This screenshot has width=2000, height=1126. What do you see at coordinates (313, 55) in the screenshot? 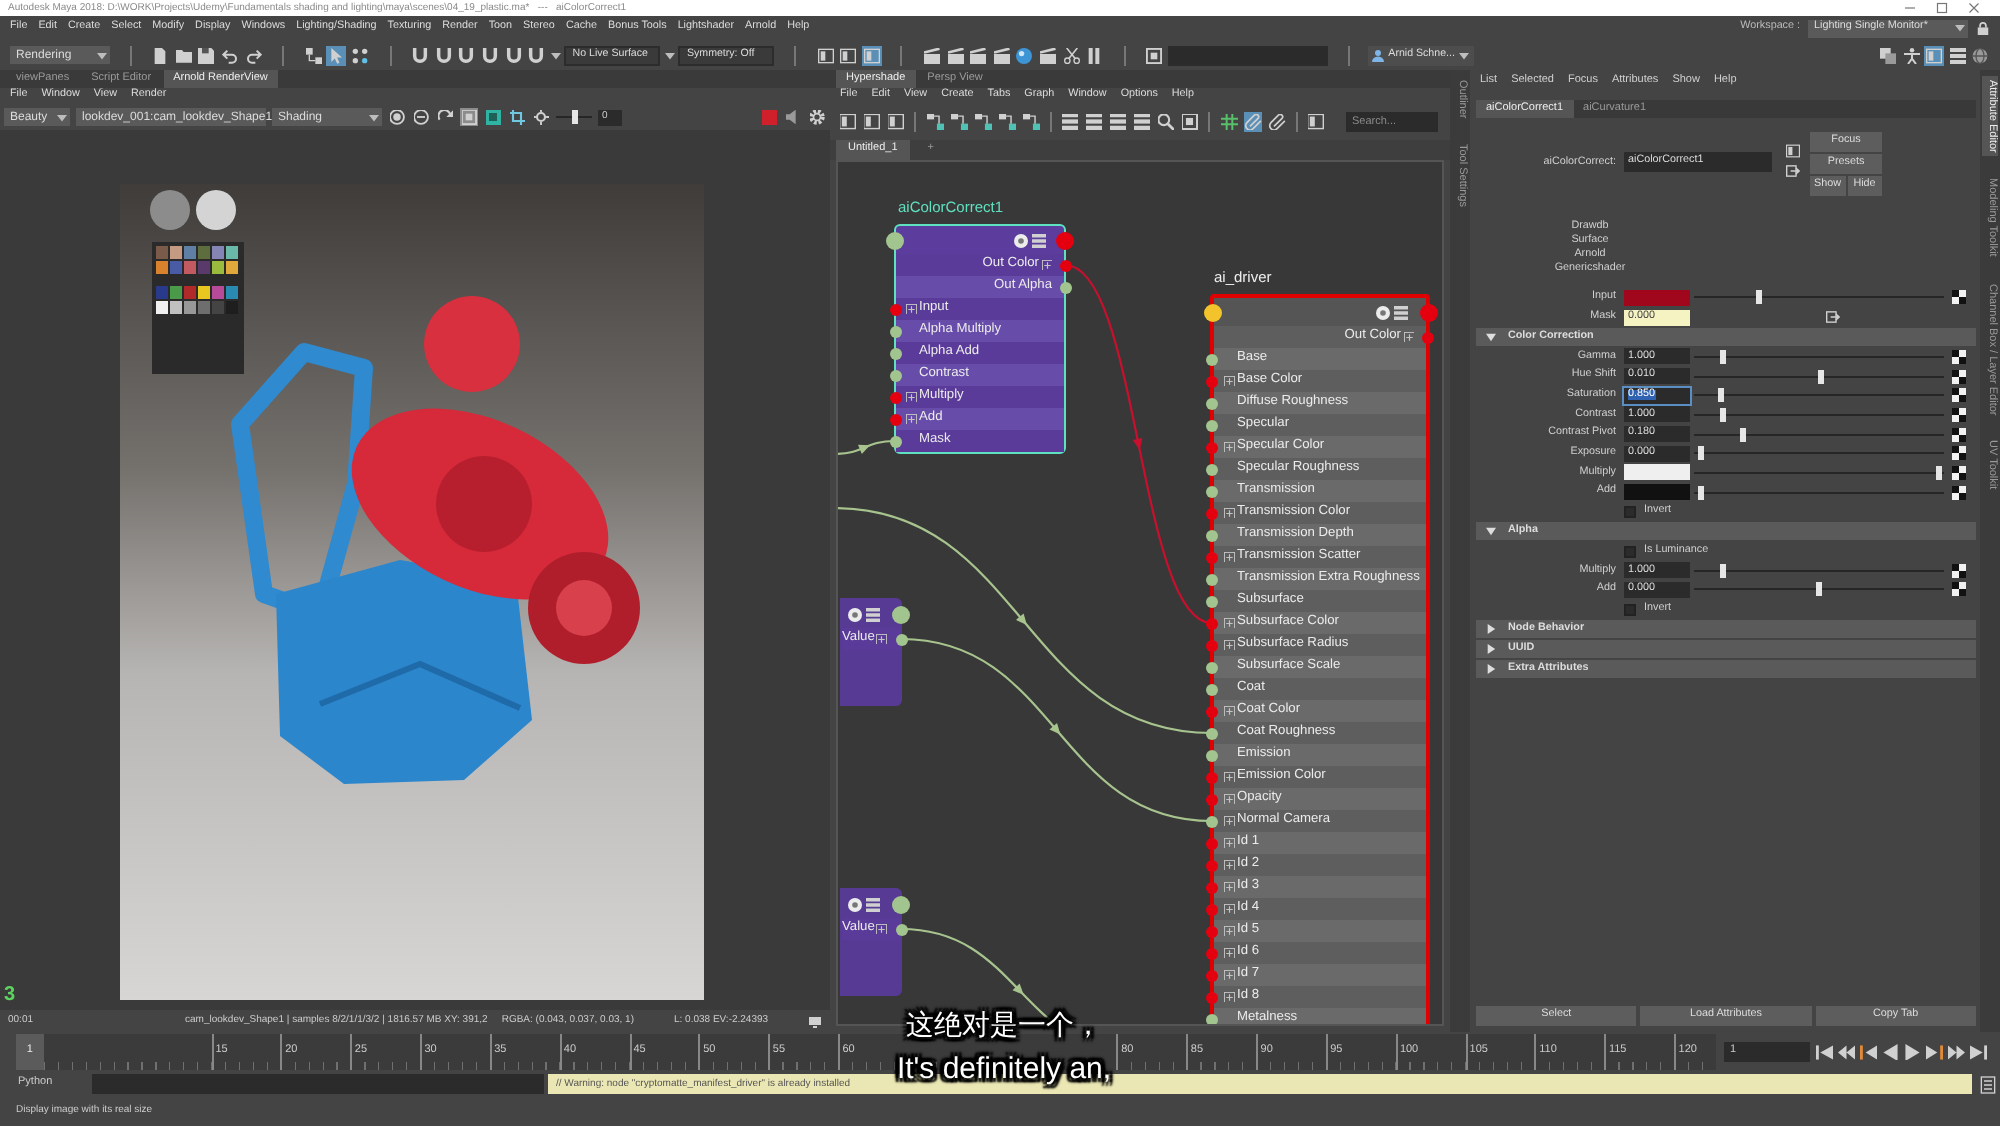
I see `hierarchy-icon` at bounding box center [313, 55].